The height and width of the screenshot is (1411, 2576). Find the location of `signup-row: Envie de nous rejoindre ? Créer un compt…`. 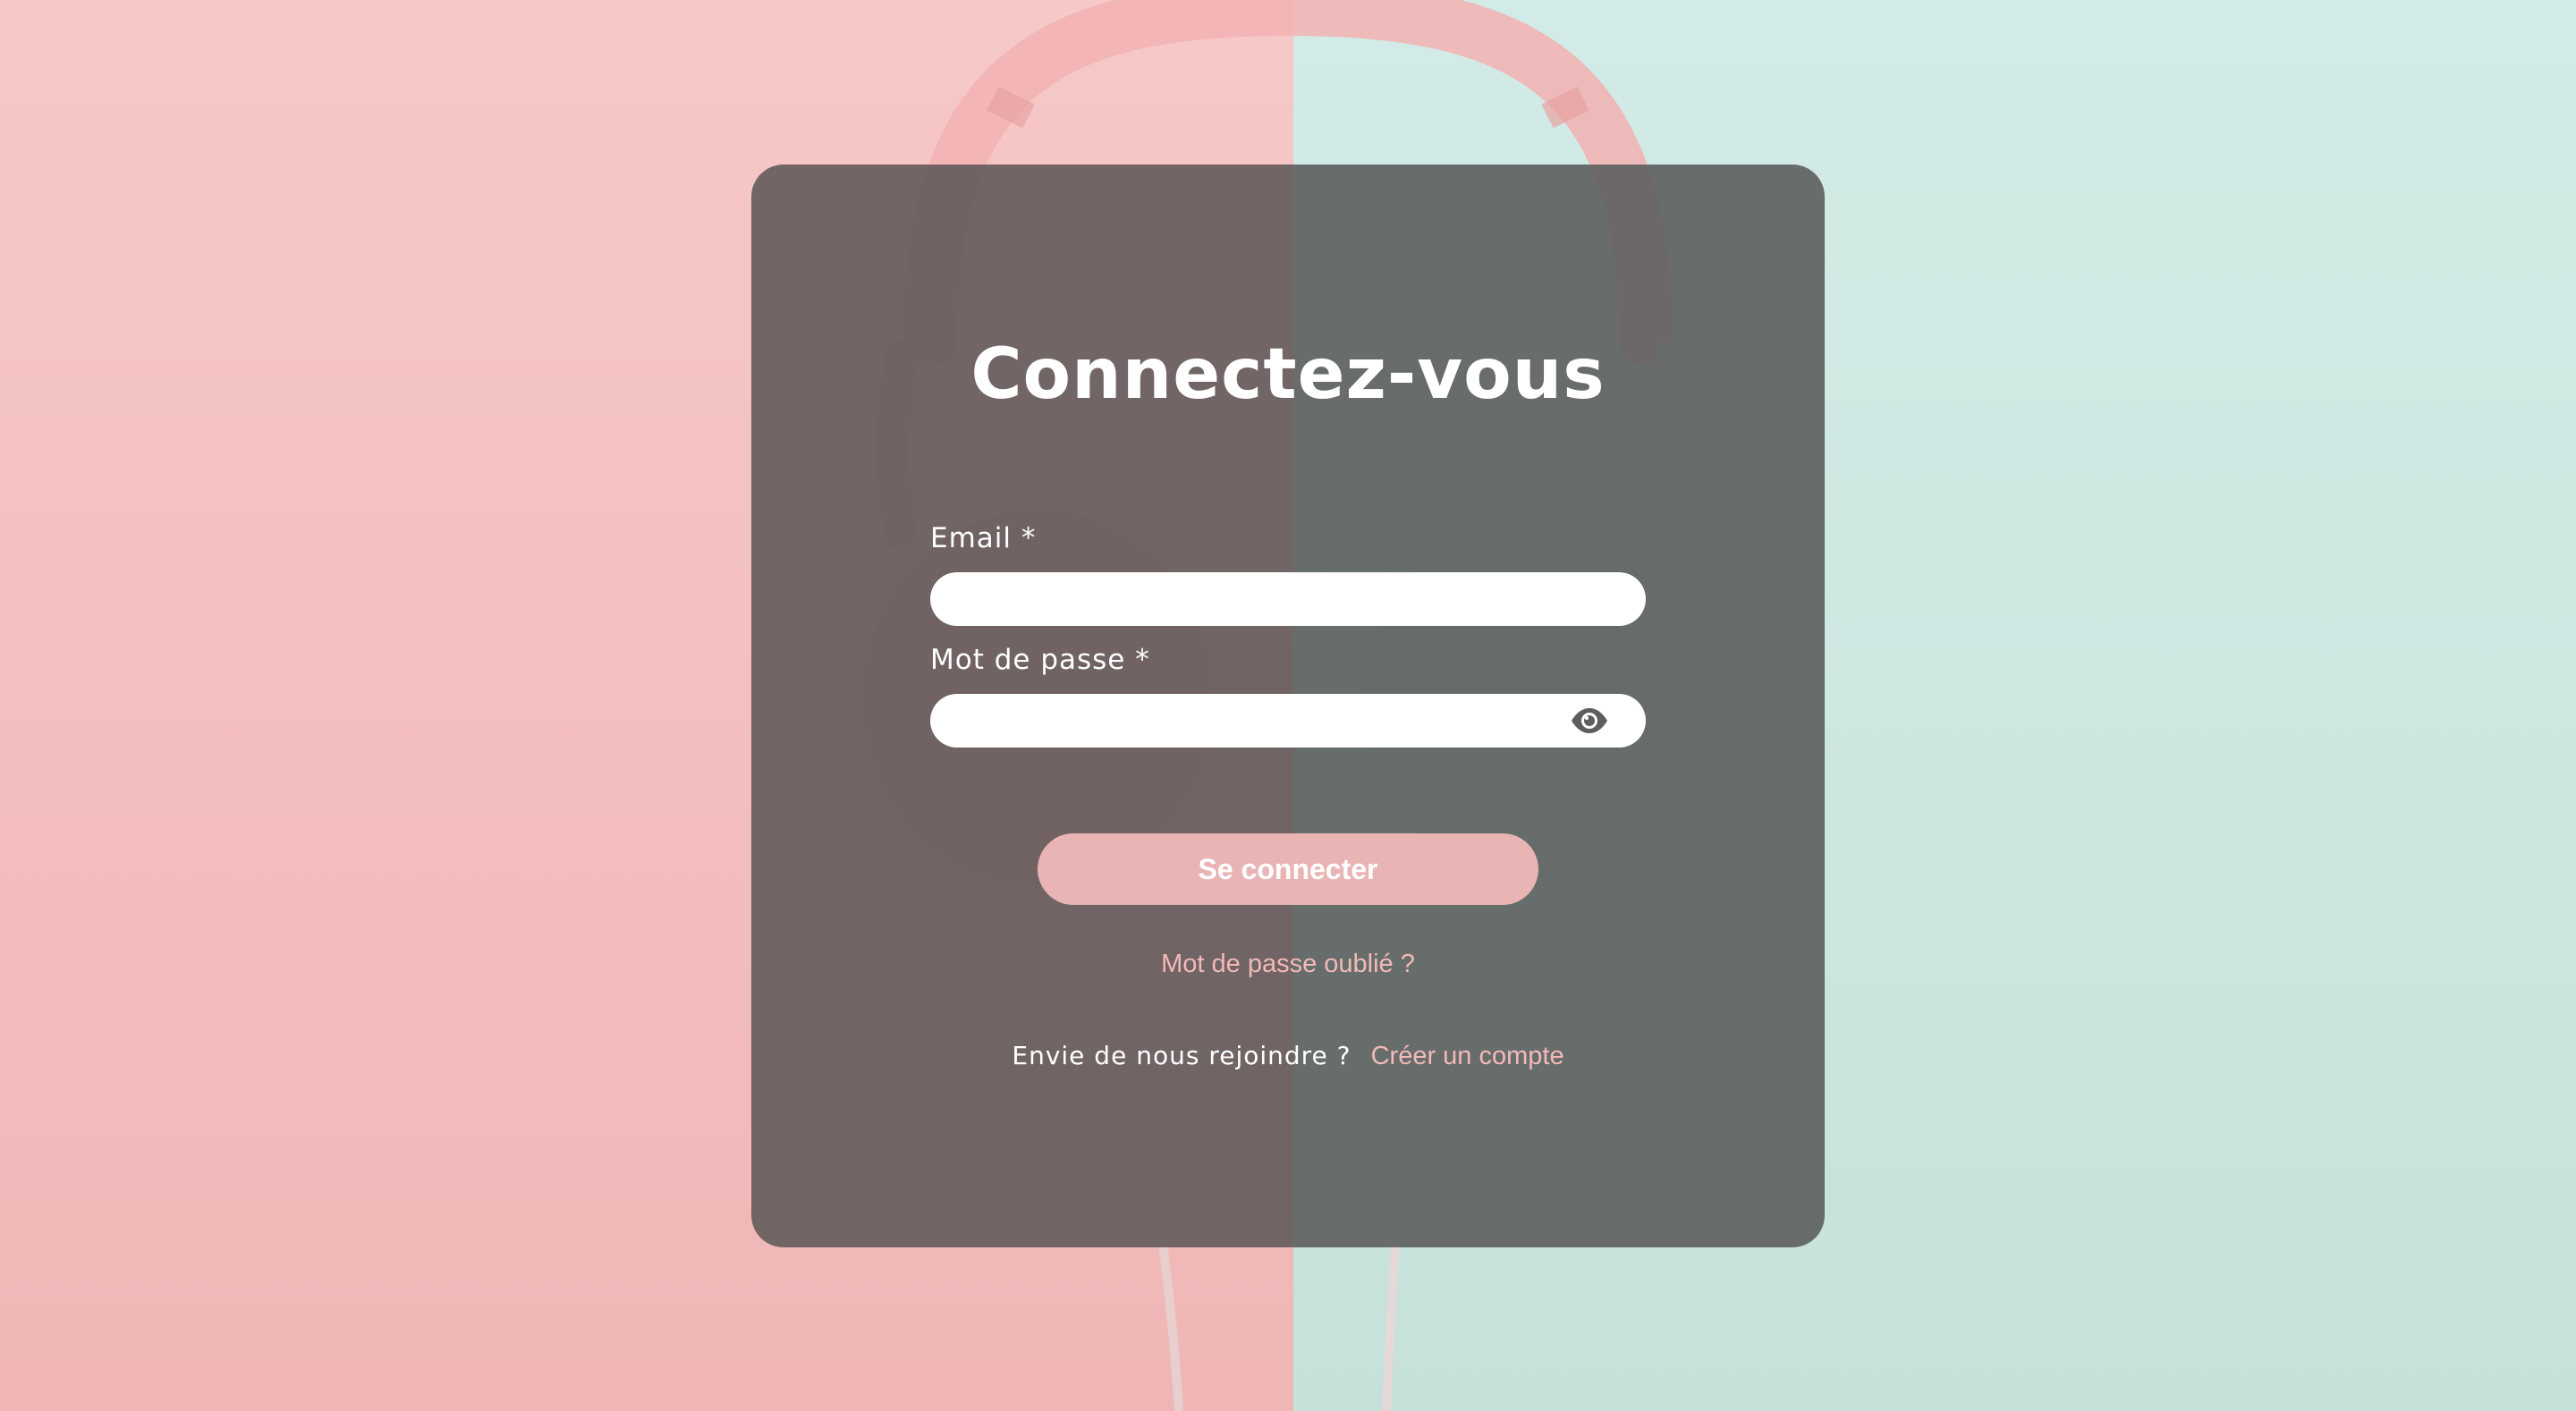

signup-row: Envie de nous rejoindre ? Créer un compt… is located at coordinates (1288, 1056).